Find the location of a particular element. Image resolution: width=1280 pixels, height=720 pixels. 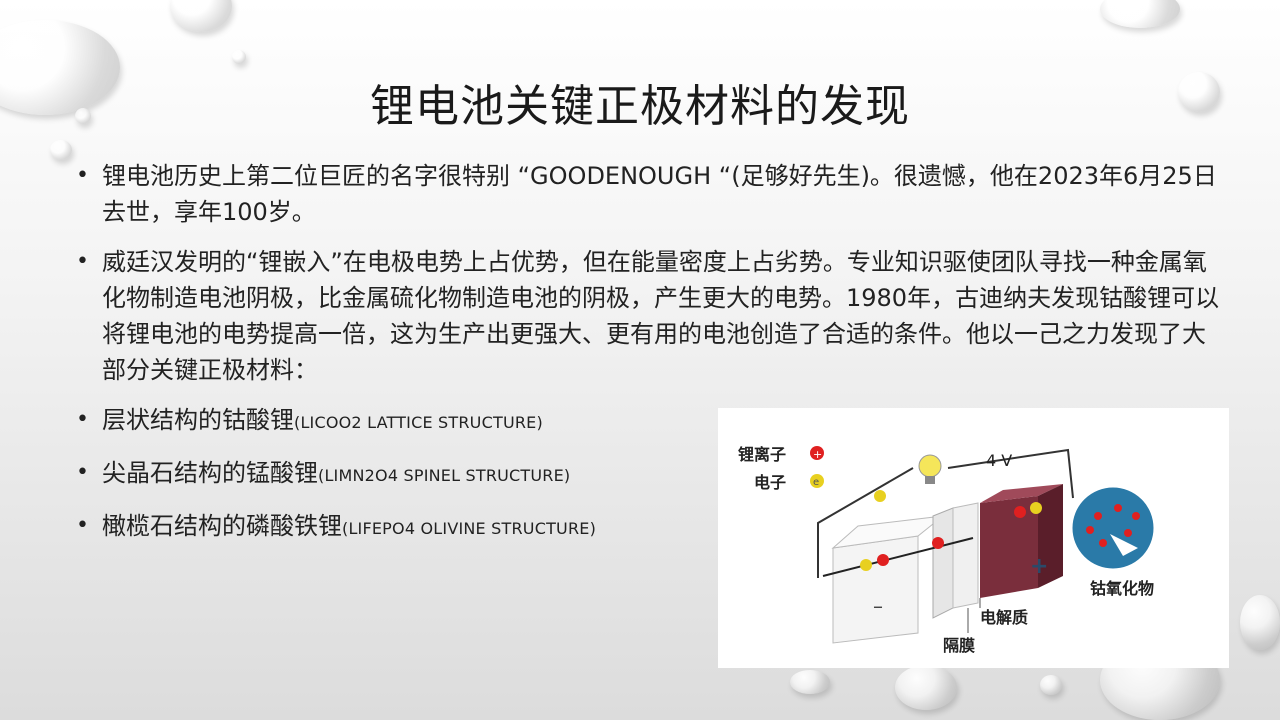

battery-diagram: 锂离子 + 电子 e 4 V – + 钴氧化物 电解质 隔膜 is located at coordinates (973, 538).